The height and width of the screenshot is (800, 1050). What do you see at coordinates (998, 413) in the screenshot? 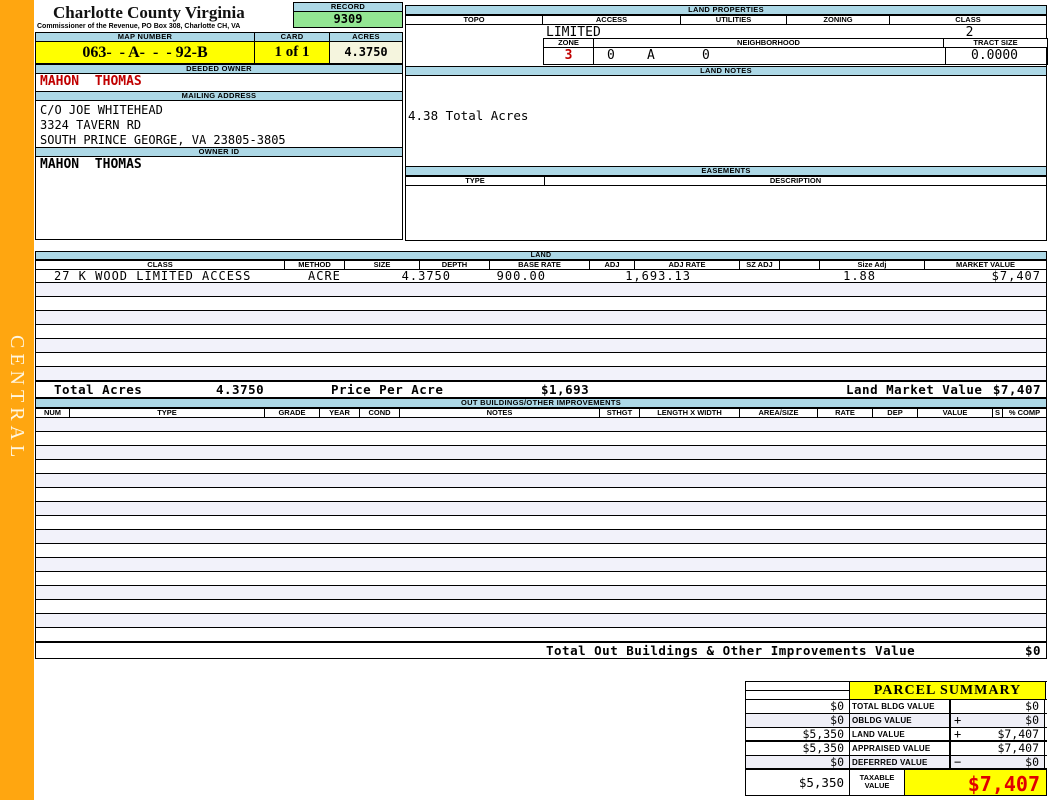
I see `ob-col-s: S` at bounding box center [998, 413].